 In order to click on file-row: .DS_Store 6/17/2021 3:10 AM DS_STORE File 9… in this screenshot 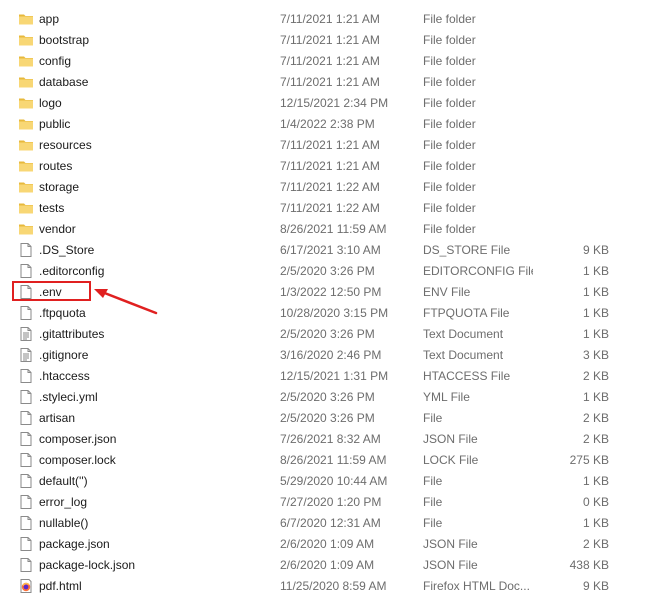, I will do `click(328, 250)`.